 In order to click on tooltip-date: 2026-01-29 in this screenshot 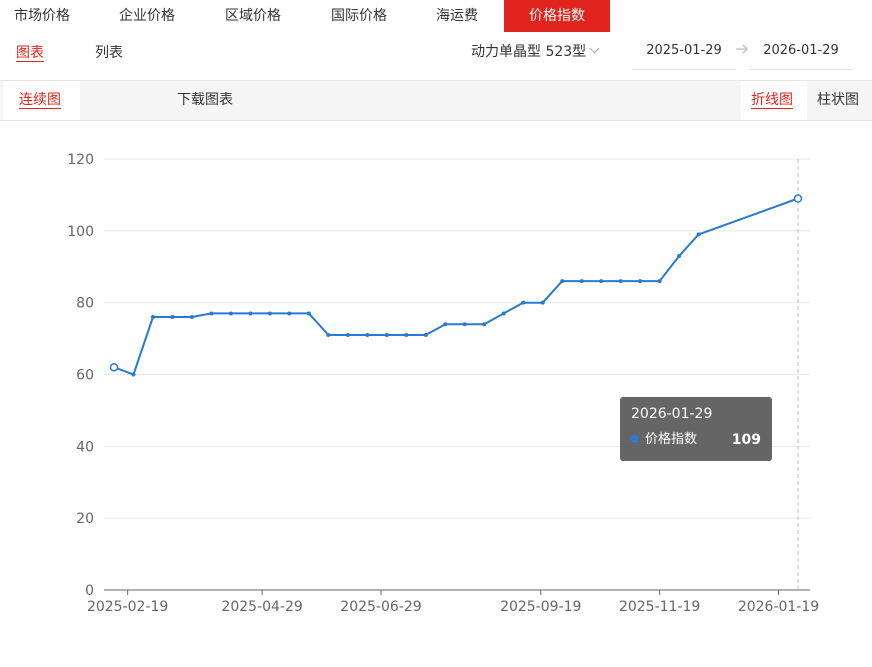, I will do `click(672, 414)`.